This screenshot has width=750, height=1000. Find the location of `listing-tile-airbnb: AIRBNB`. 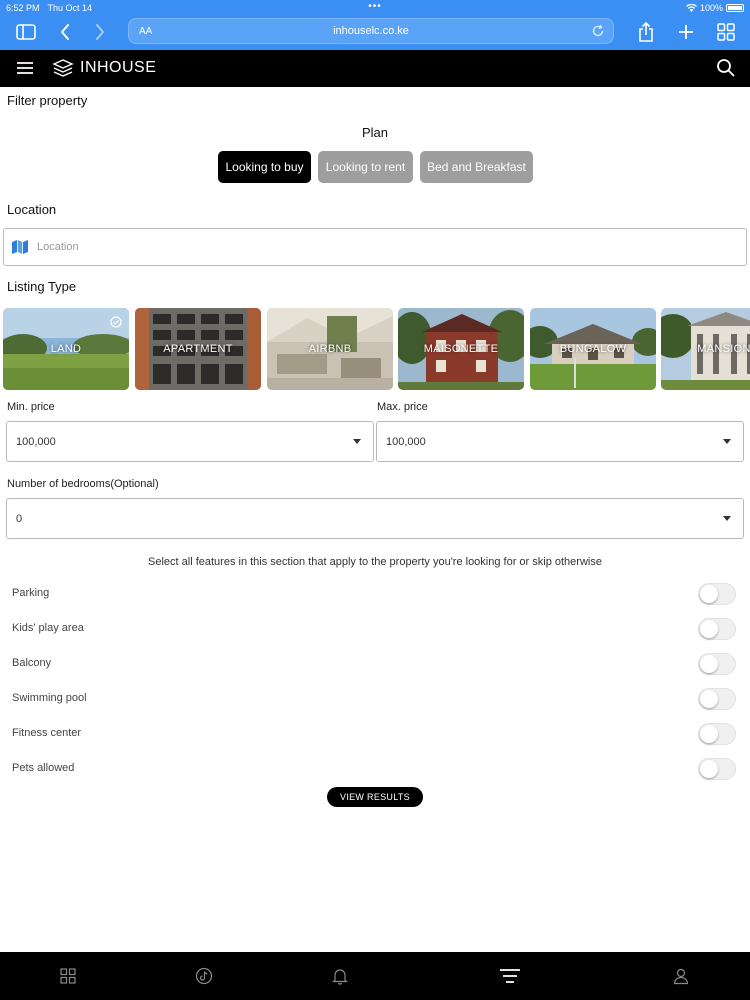

listing-tile-airbnb: AIRBNB is located at coordinates (330, 349).